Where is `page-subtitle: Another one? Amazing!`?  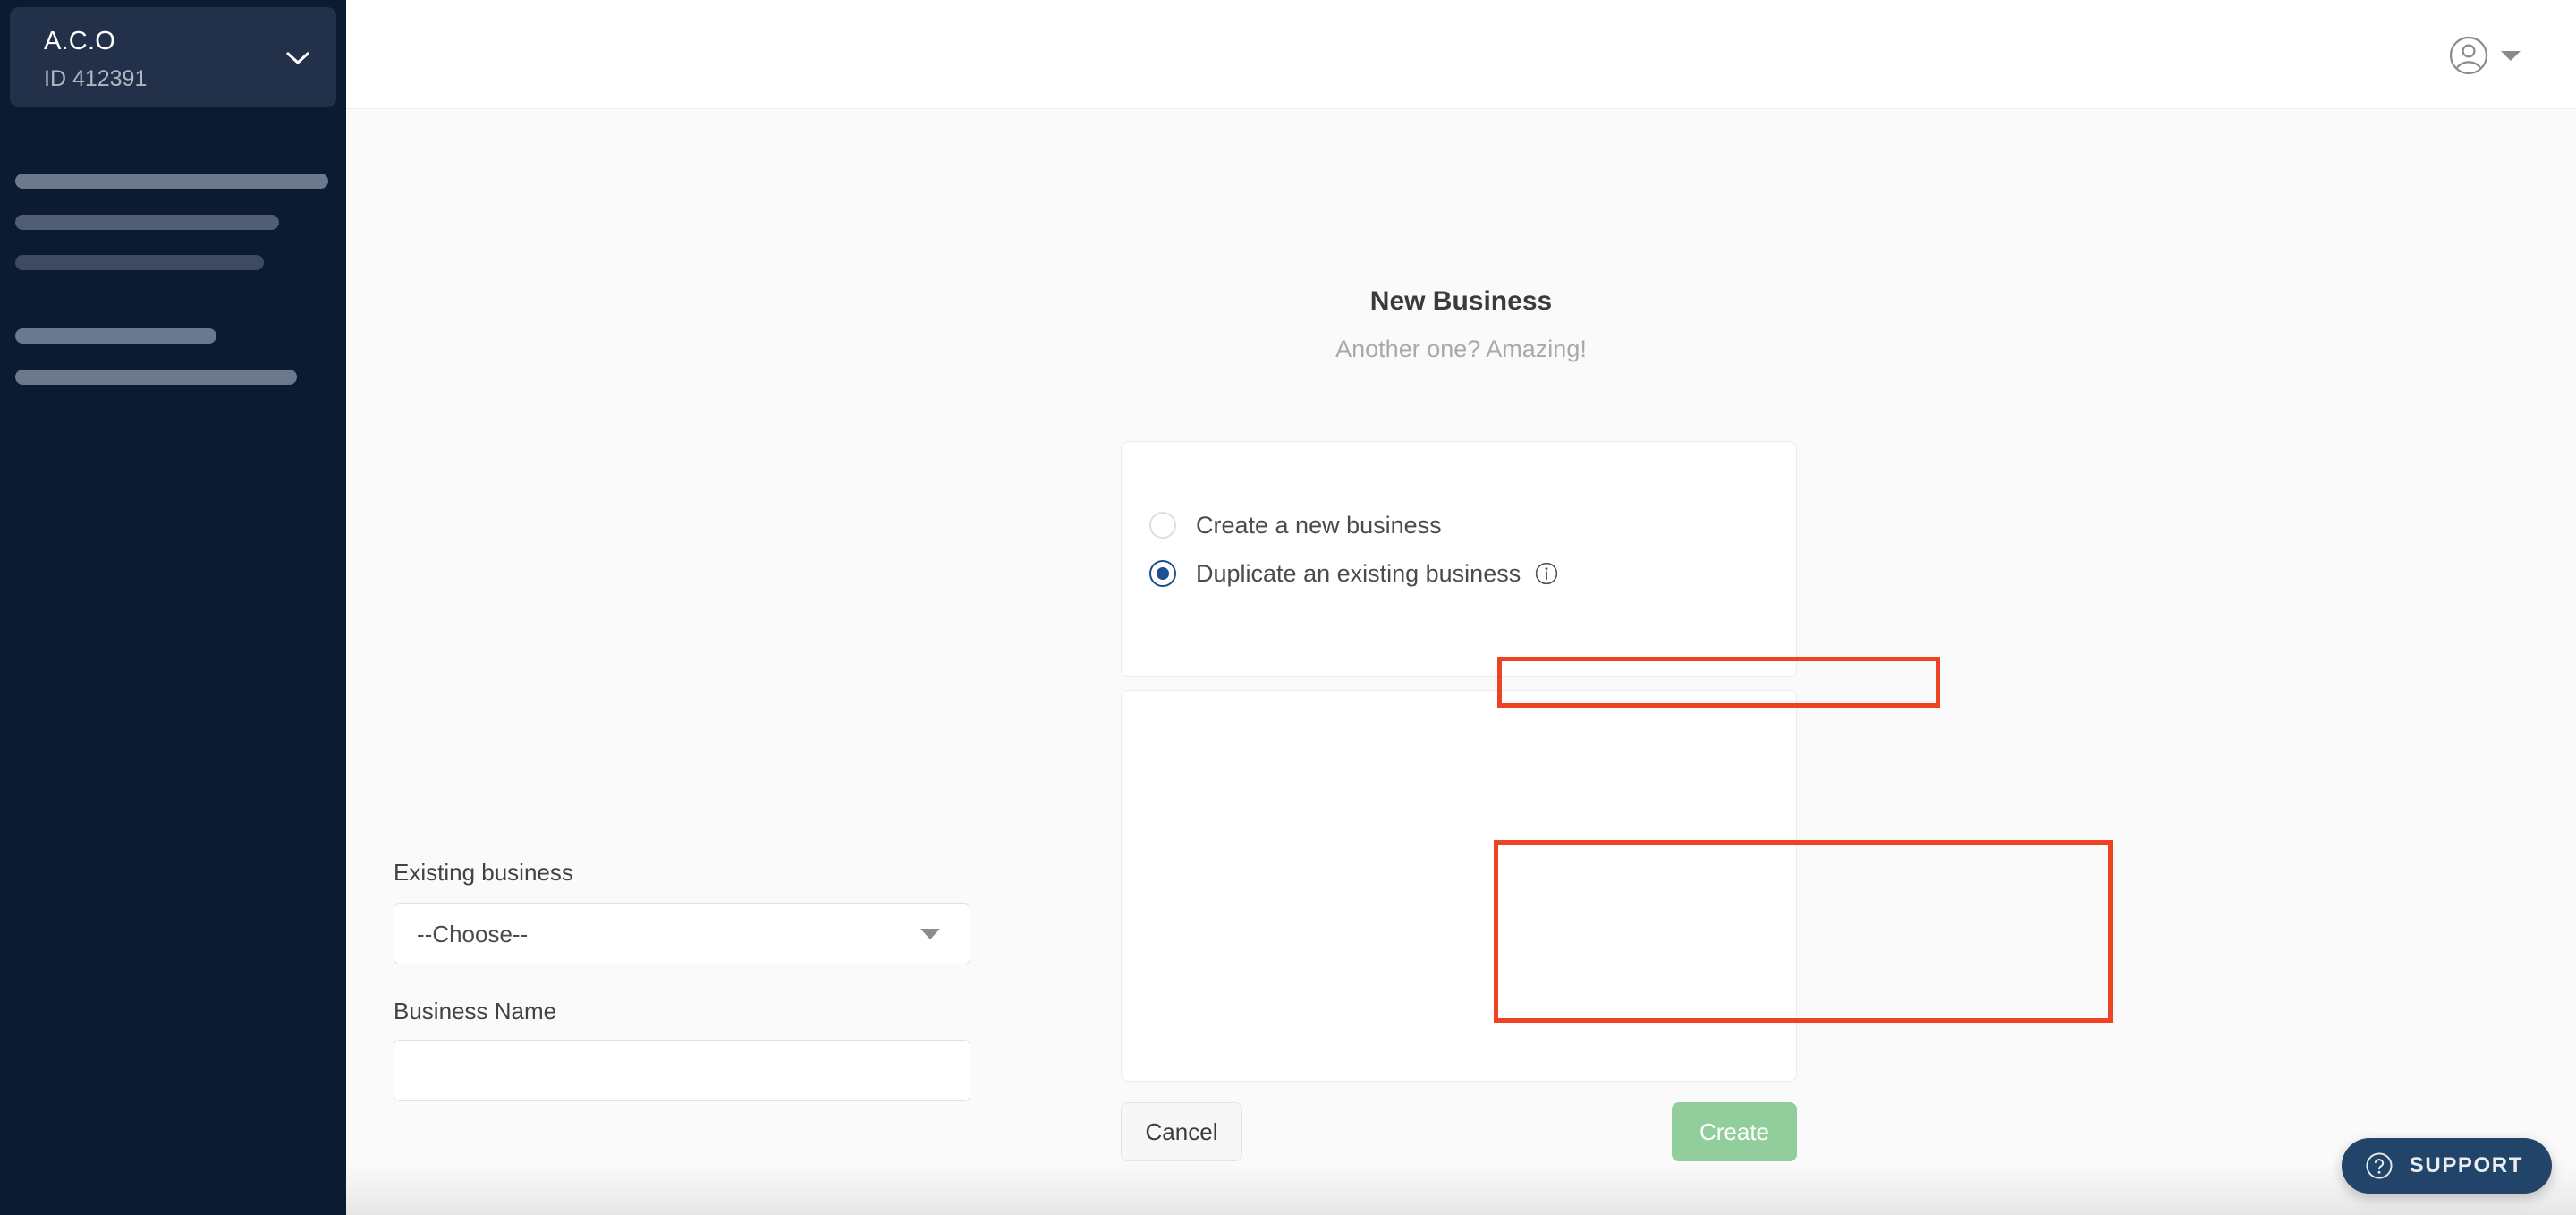
page-subtitle: Another one? Amazing! is located at coordinates (1461, 349).